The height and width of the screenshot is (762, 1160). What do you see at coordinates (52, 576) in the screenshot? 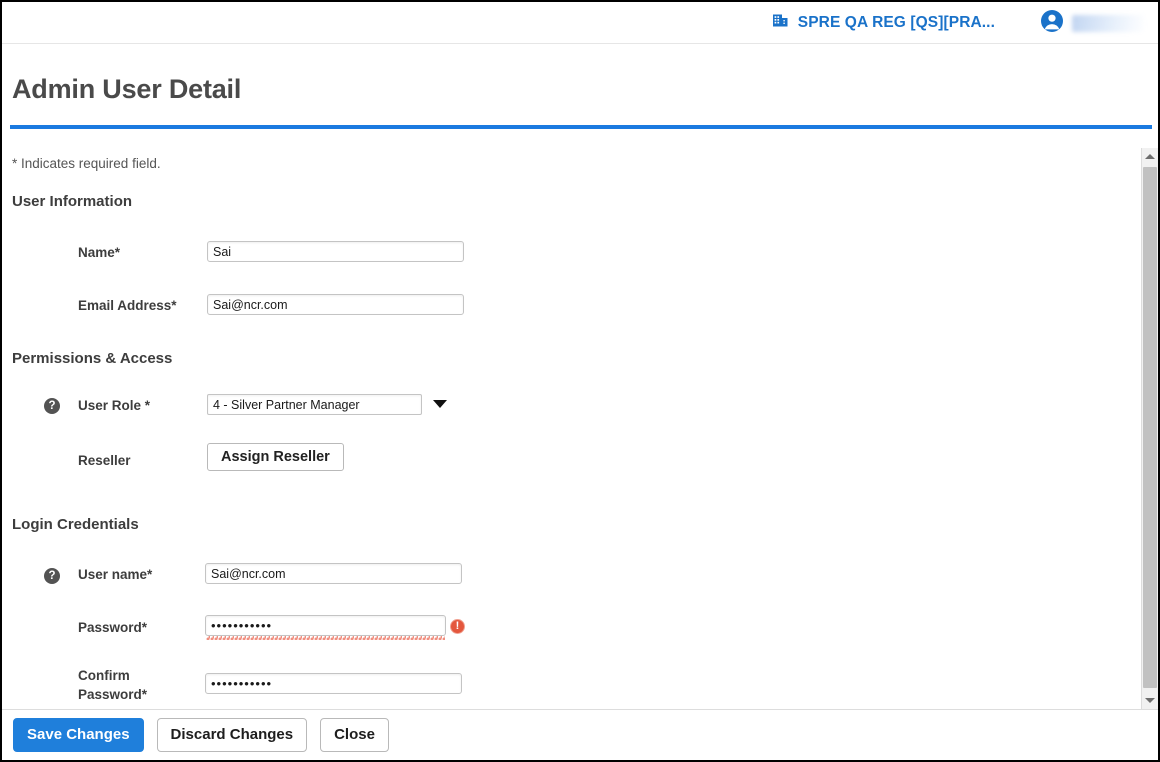
I see `user-name-help-icon: ?` at bounding box center [52, 576].